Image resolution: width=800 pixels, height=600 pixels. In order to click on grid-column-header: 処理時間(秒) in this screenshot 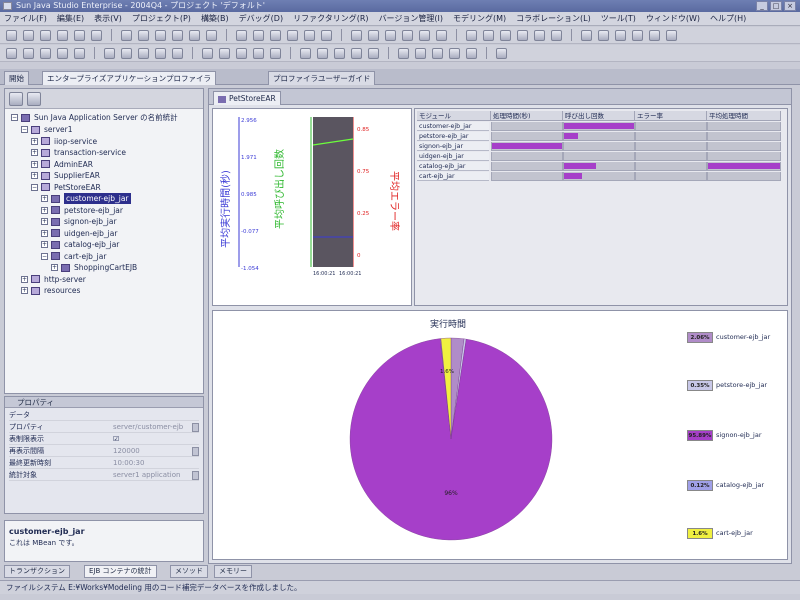, I will do `click(527, 116)`.